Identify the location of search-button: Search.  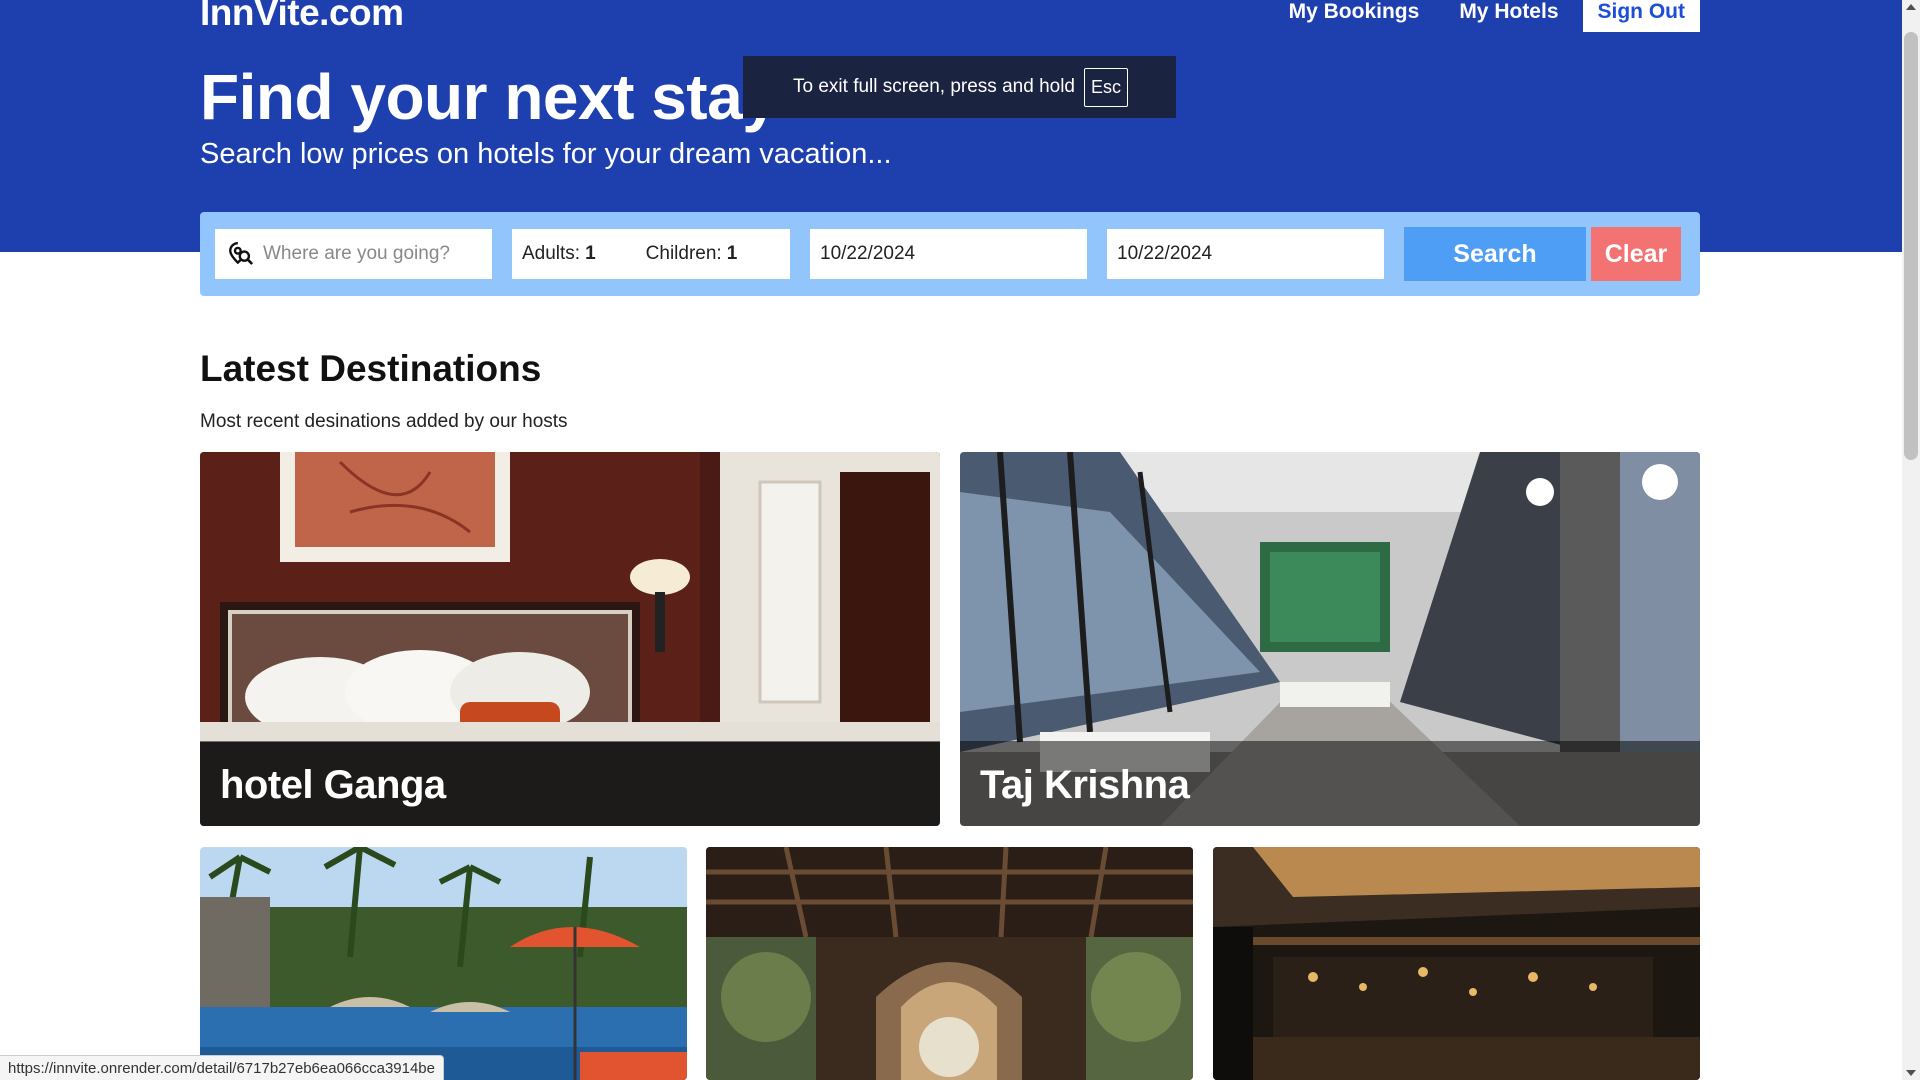
(1495, 254).